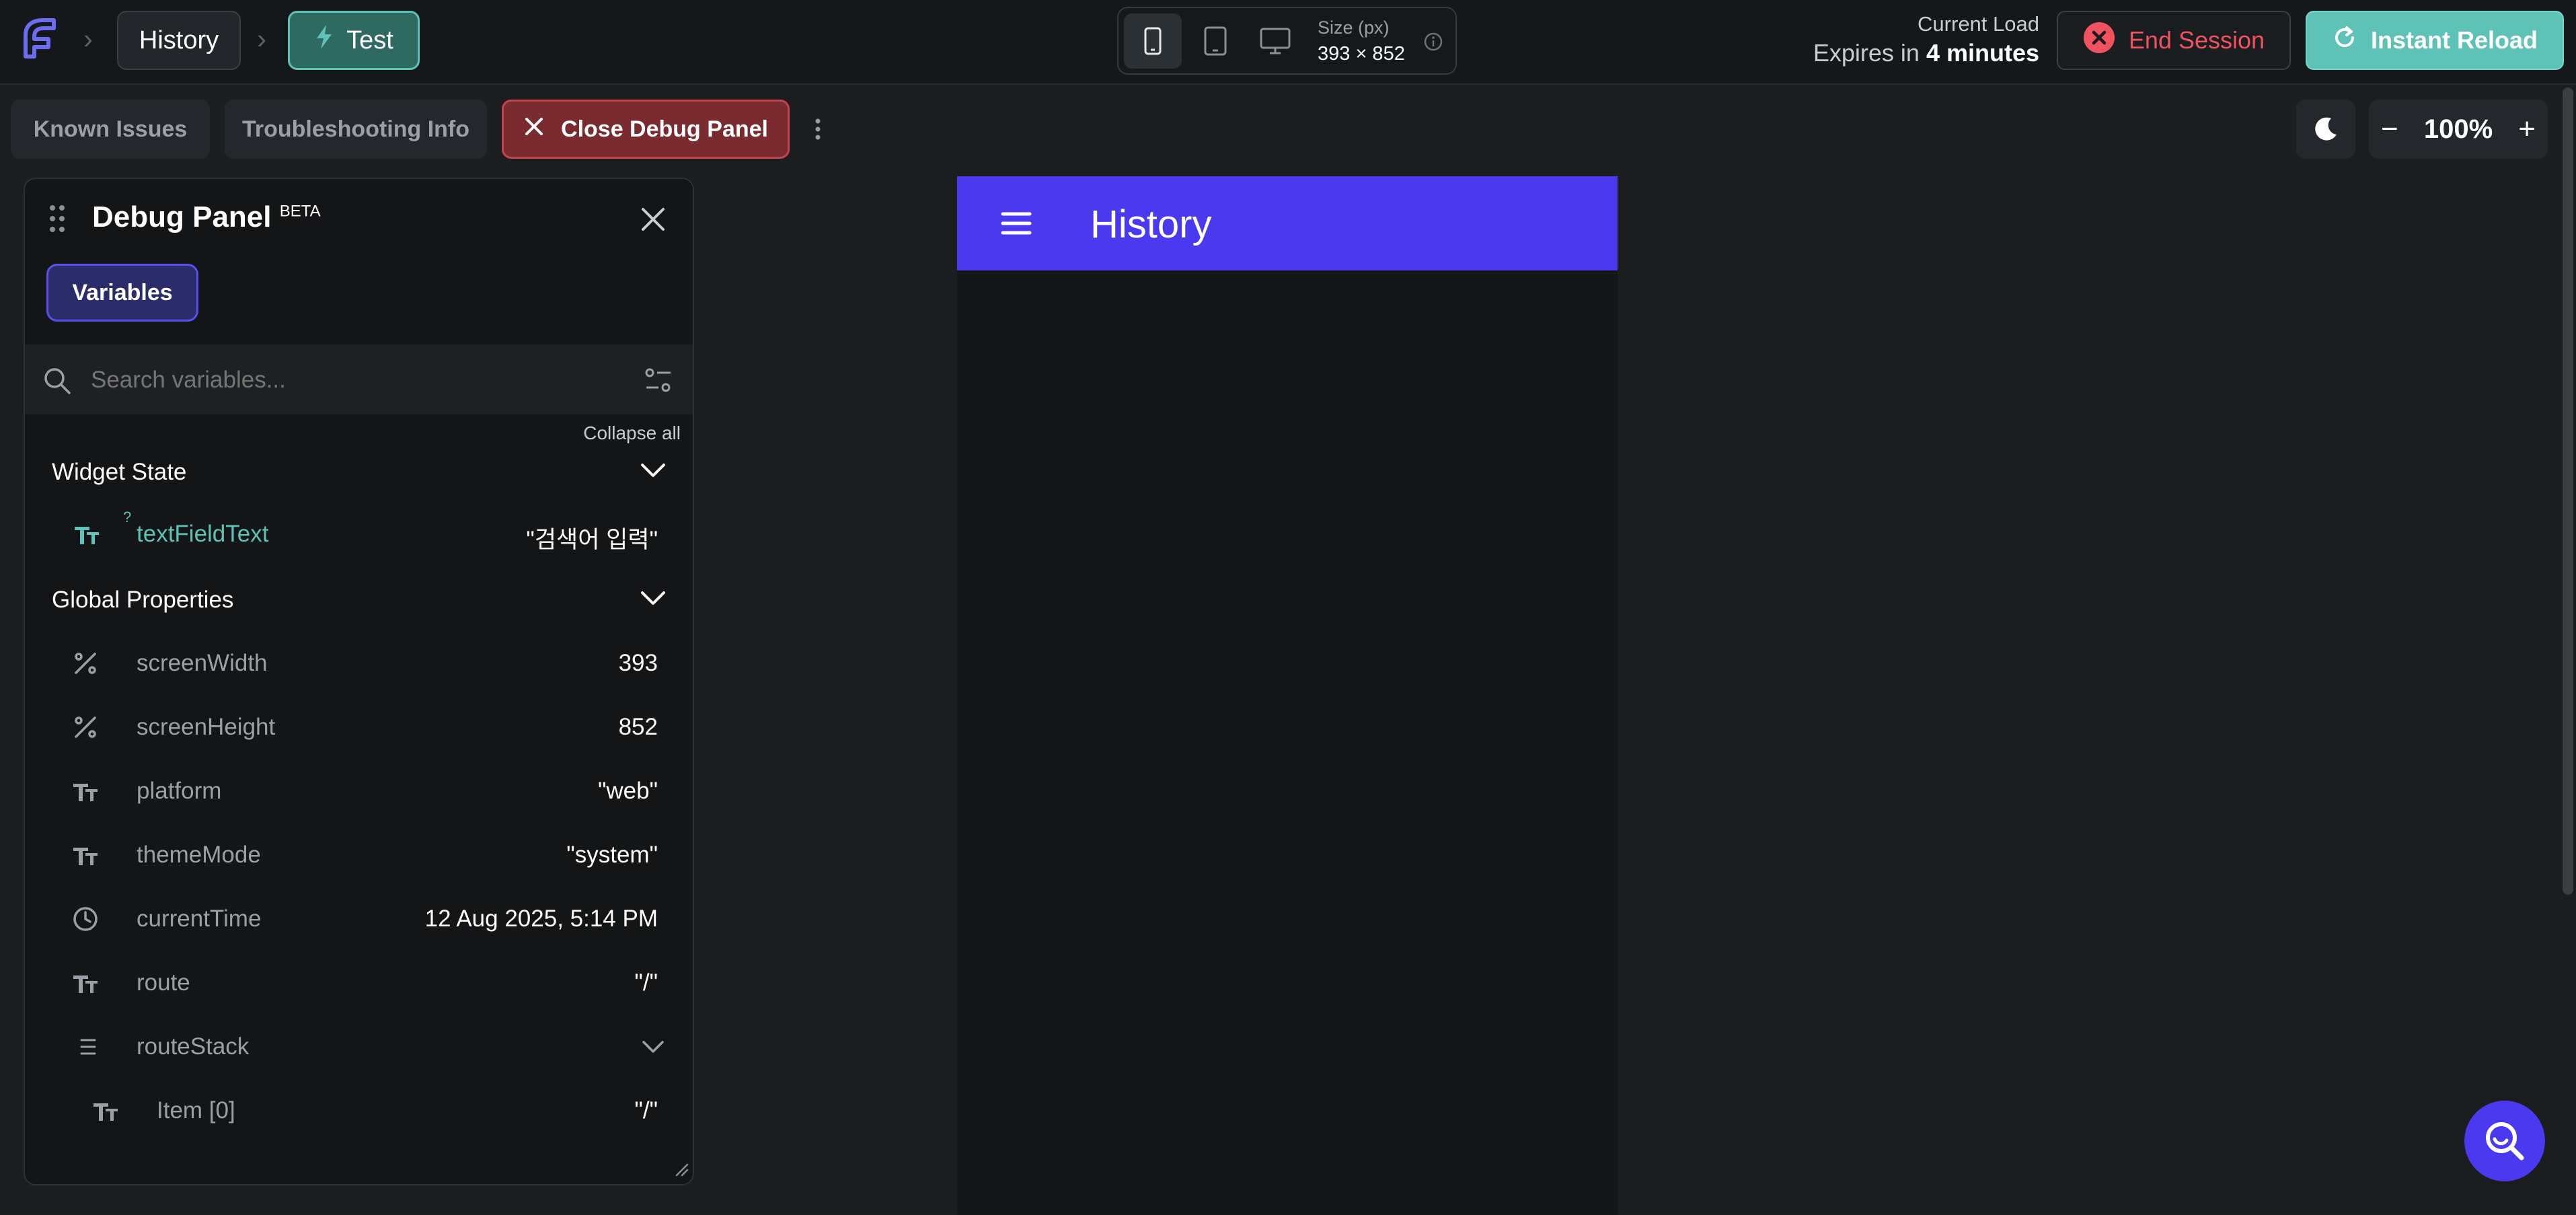 Image resolution: width=2576 pixels, height=1215 pixels. Describe the element at coordinates (2099, 41) in the screenshot. I see `close-circle-icon` at that location.